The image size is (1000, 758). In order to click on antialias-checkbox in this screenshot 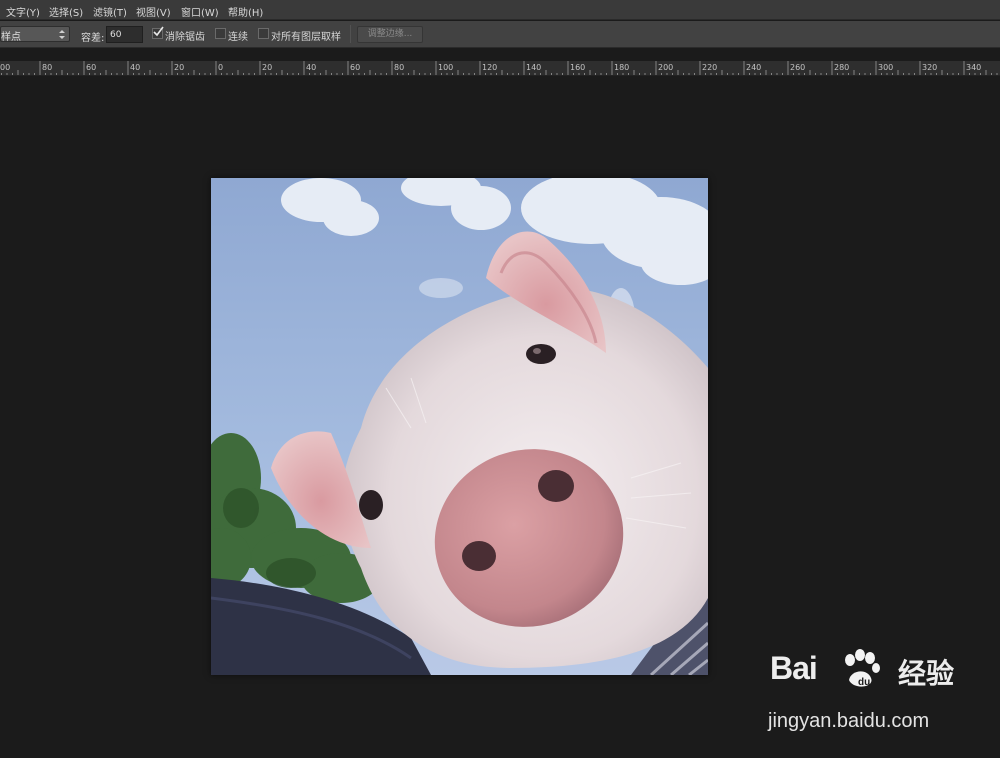, I will do `click(158, 32)`.